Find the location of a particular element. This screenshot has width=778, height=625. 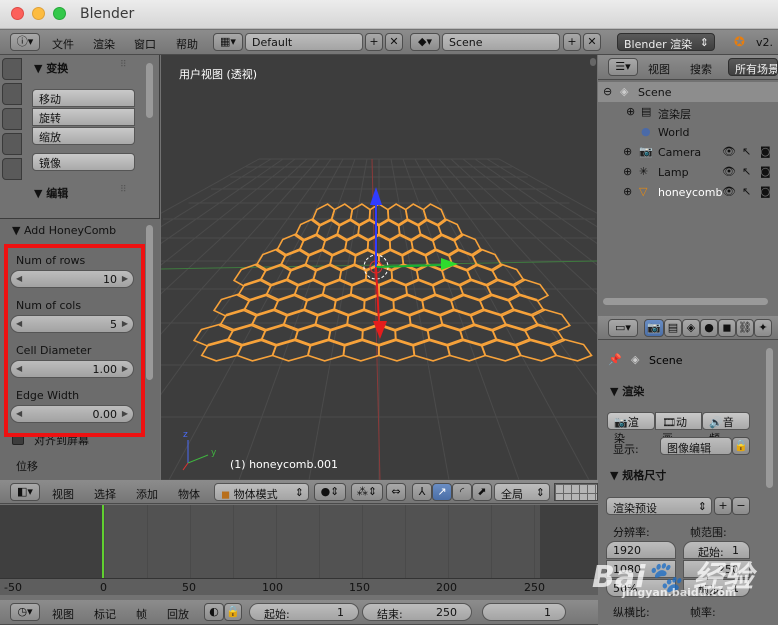

audio-button: 🔊音频 is located at coordinates (726, 428).